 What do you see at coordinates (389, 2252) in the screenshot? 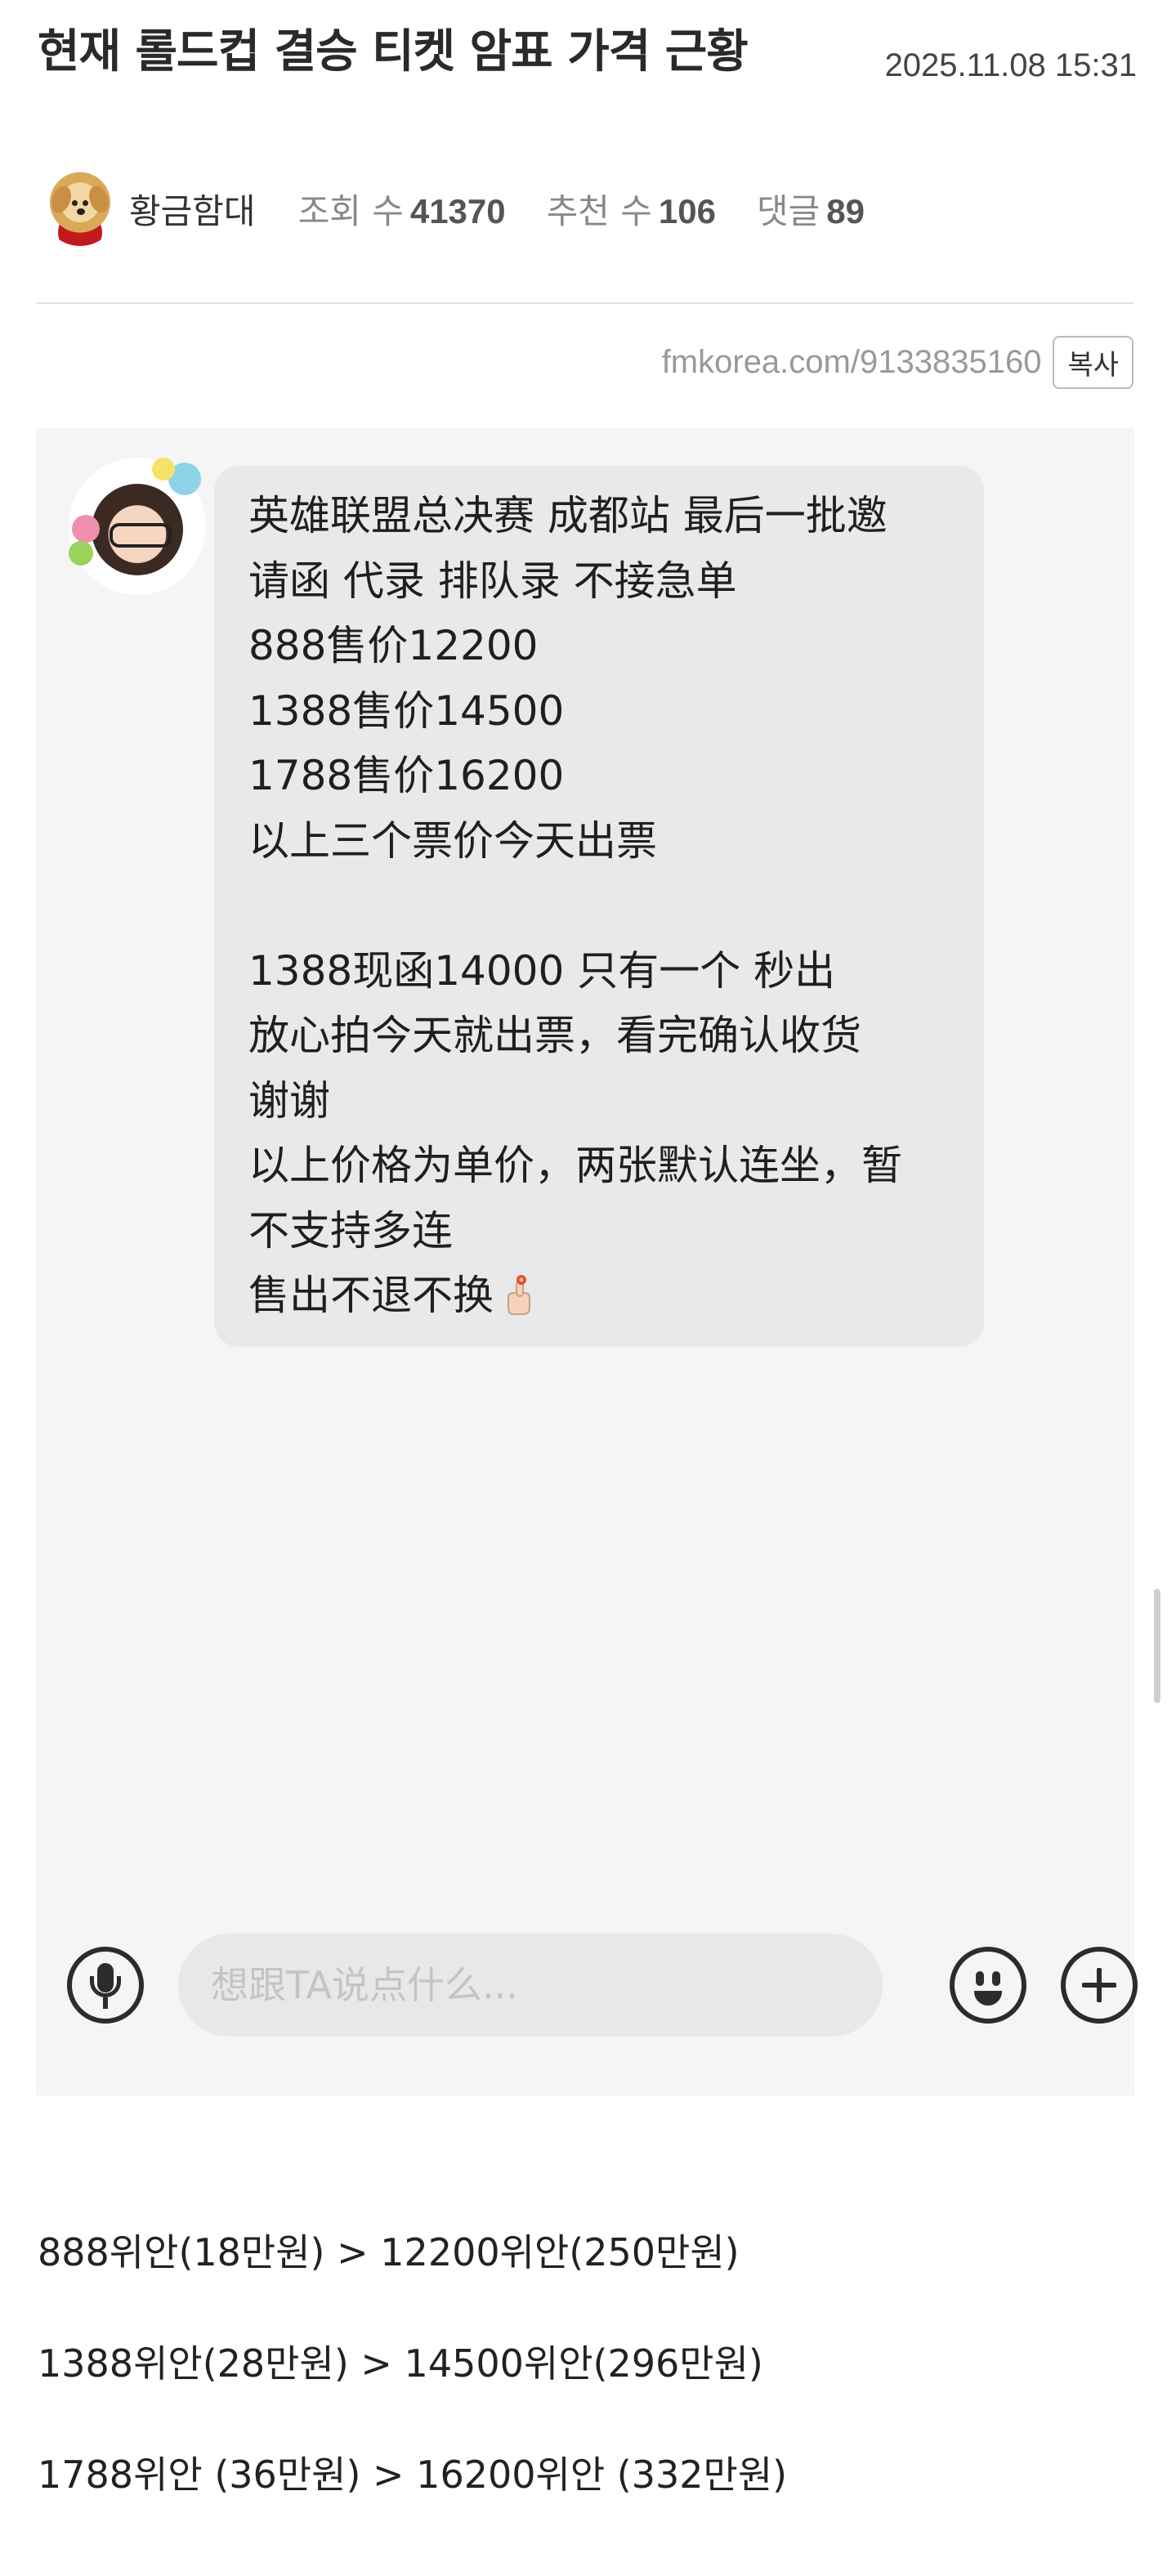
I see `price-comparison-line: 888위안(18만원) > 12200위안(250만원)` at bounding box center [389, 2252].